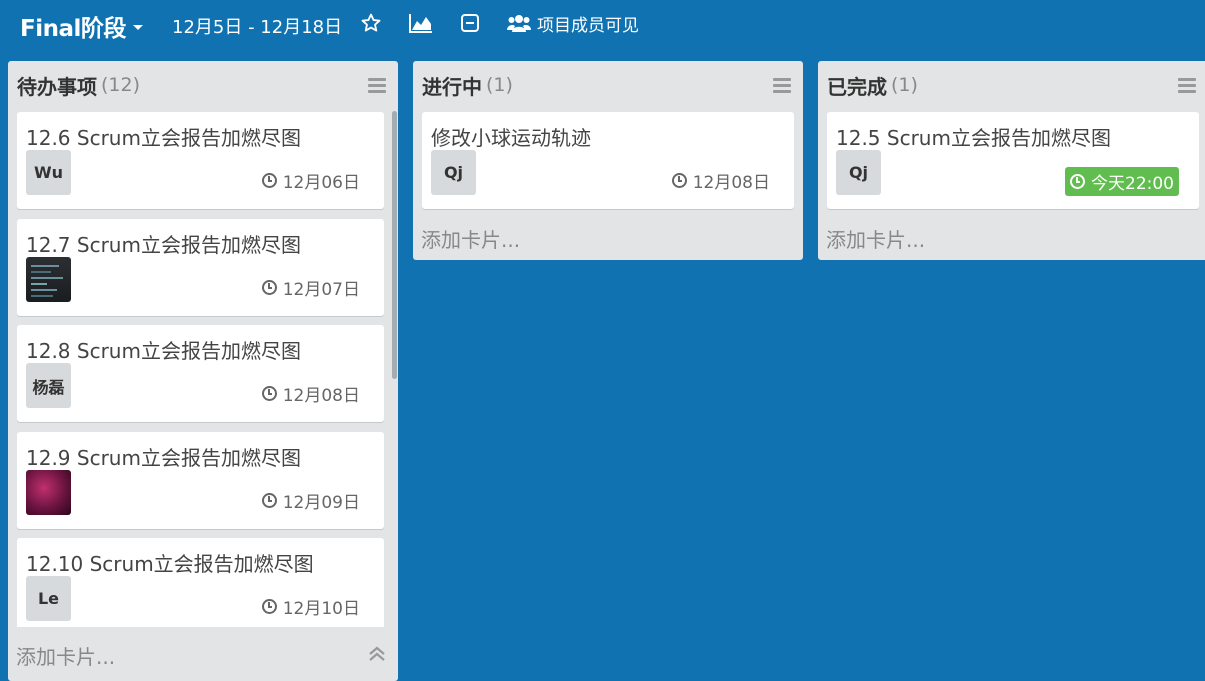 The height and width of the screenshot is (681, 1205). I want to click on due-date-text: 12月06日, so click(321, 183).